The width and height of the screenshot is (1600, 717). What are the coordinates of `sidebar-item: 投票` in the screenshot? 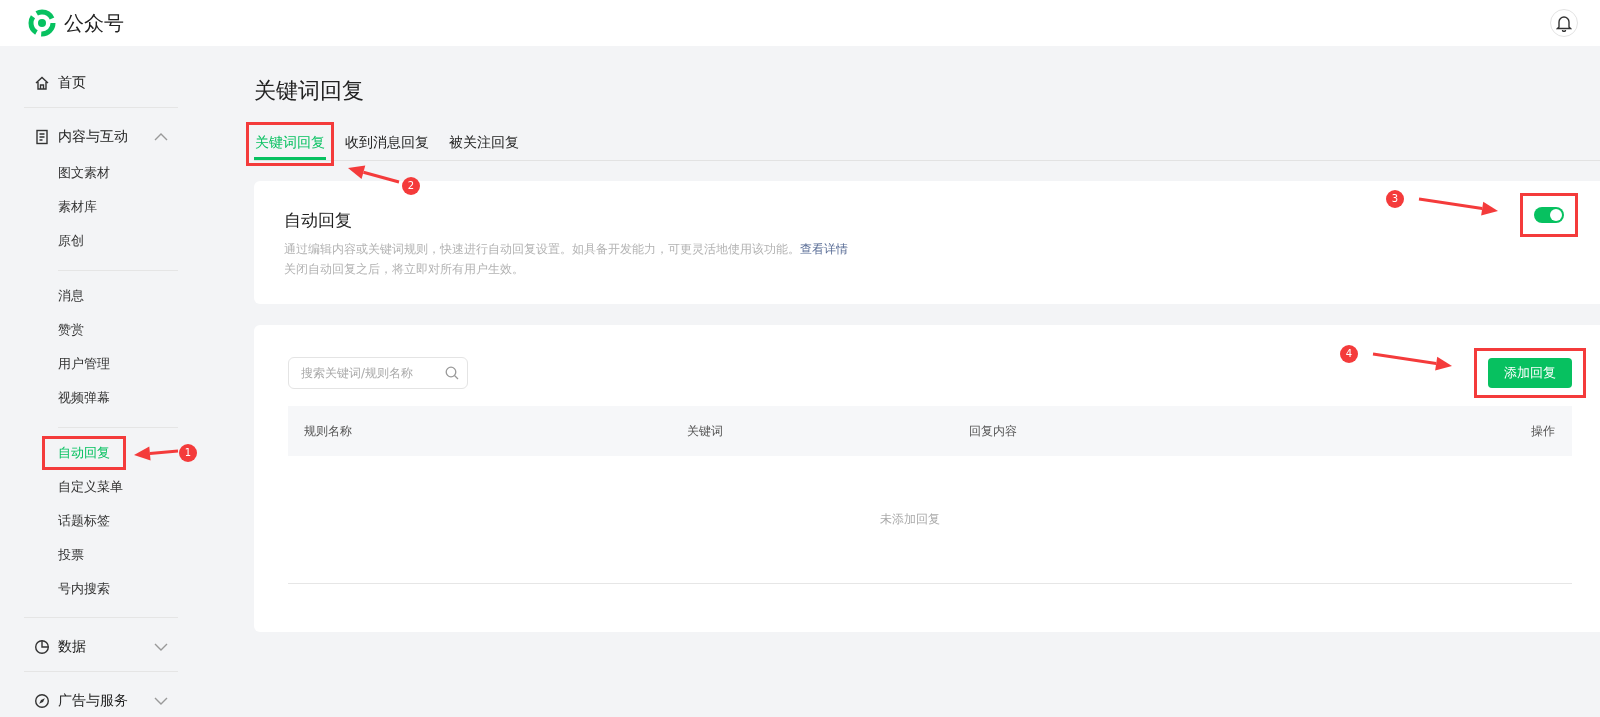 It's located at (101, 555).